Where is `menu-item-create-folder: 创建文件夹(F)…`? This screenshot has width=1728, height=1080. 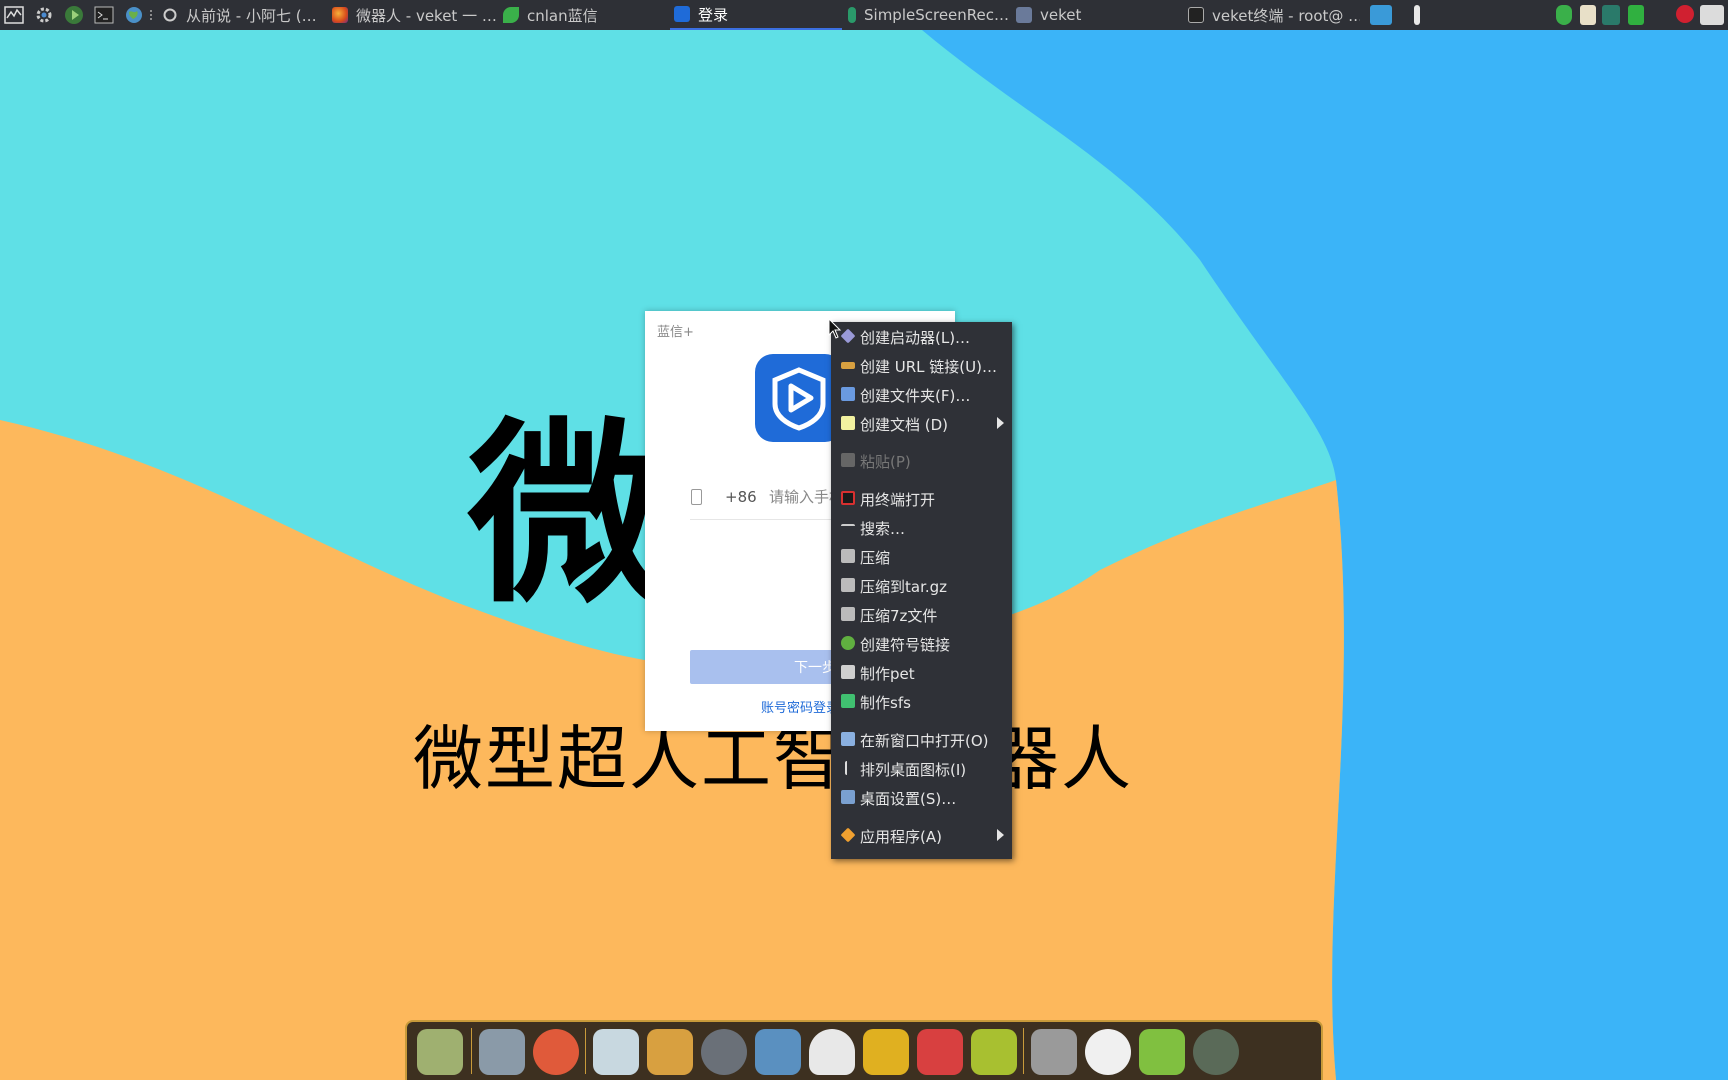 menu-item-create-folder: 创建文件夹(F)… is located at coordinates (921, 394).